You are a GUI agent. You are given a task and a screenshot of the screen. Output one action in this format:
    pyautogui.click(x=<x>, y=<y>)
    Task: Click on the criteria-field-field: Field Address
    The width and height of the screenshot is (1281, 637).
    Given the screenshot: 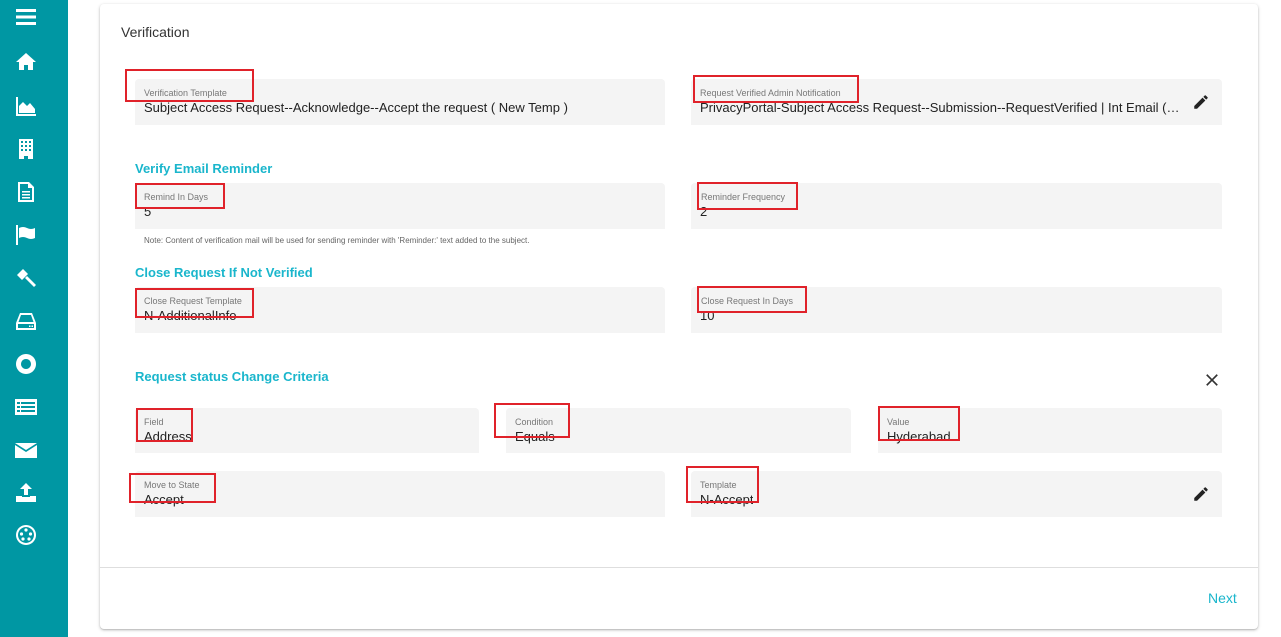 What is the action you would take?
    pyautogui.click(x=307, y=430)
    